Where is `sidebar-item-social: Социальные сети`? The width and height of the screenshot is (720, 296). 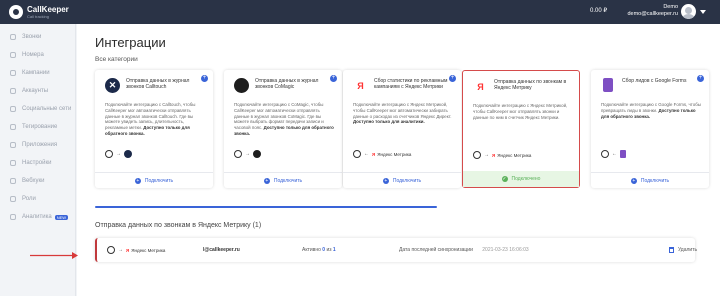
sidebar-item-social: Социальные сети is located at coordinates (40, 109).